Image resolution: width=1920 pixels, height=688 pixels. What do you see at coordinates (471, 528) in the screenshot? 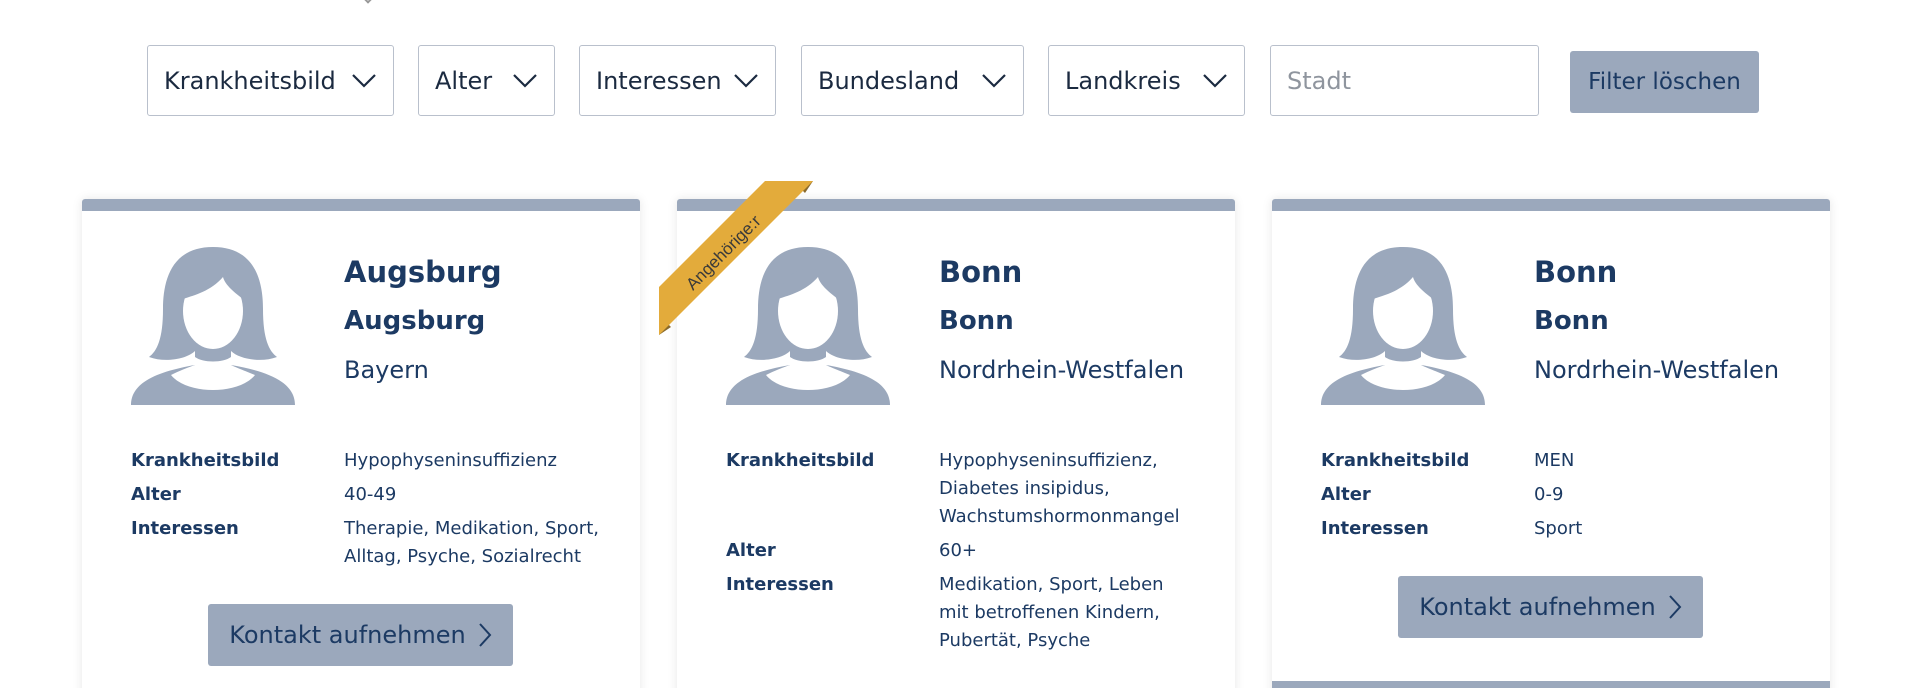
I see `detail-value-line: Therapie, Medikation, Sport,` at bounding box center [471, 528].